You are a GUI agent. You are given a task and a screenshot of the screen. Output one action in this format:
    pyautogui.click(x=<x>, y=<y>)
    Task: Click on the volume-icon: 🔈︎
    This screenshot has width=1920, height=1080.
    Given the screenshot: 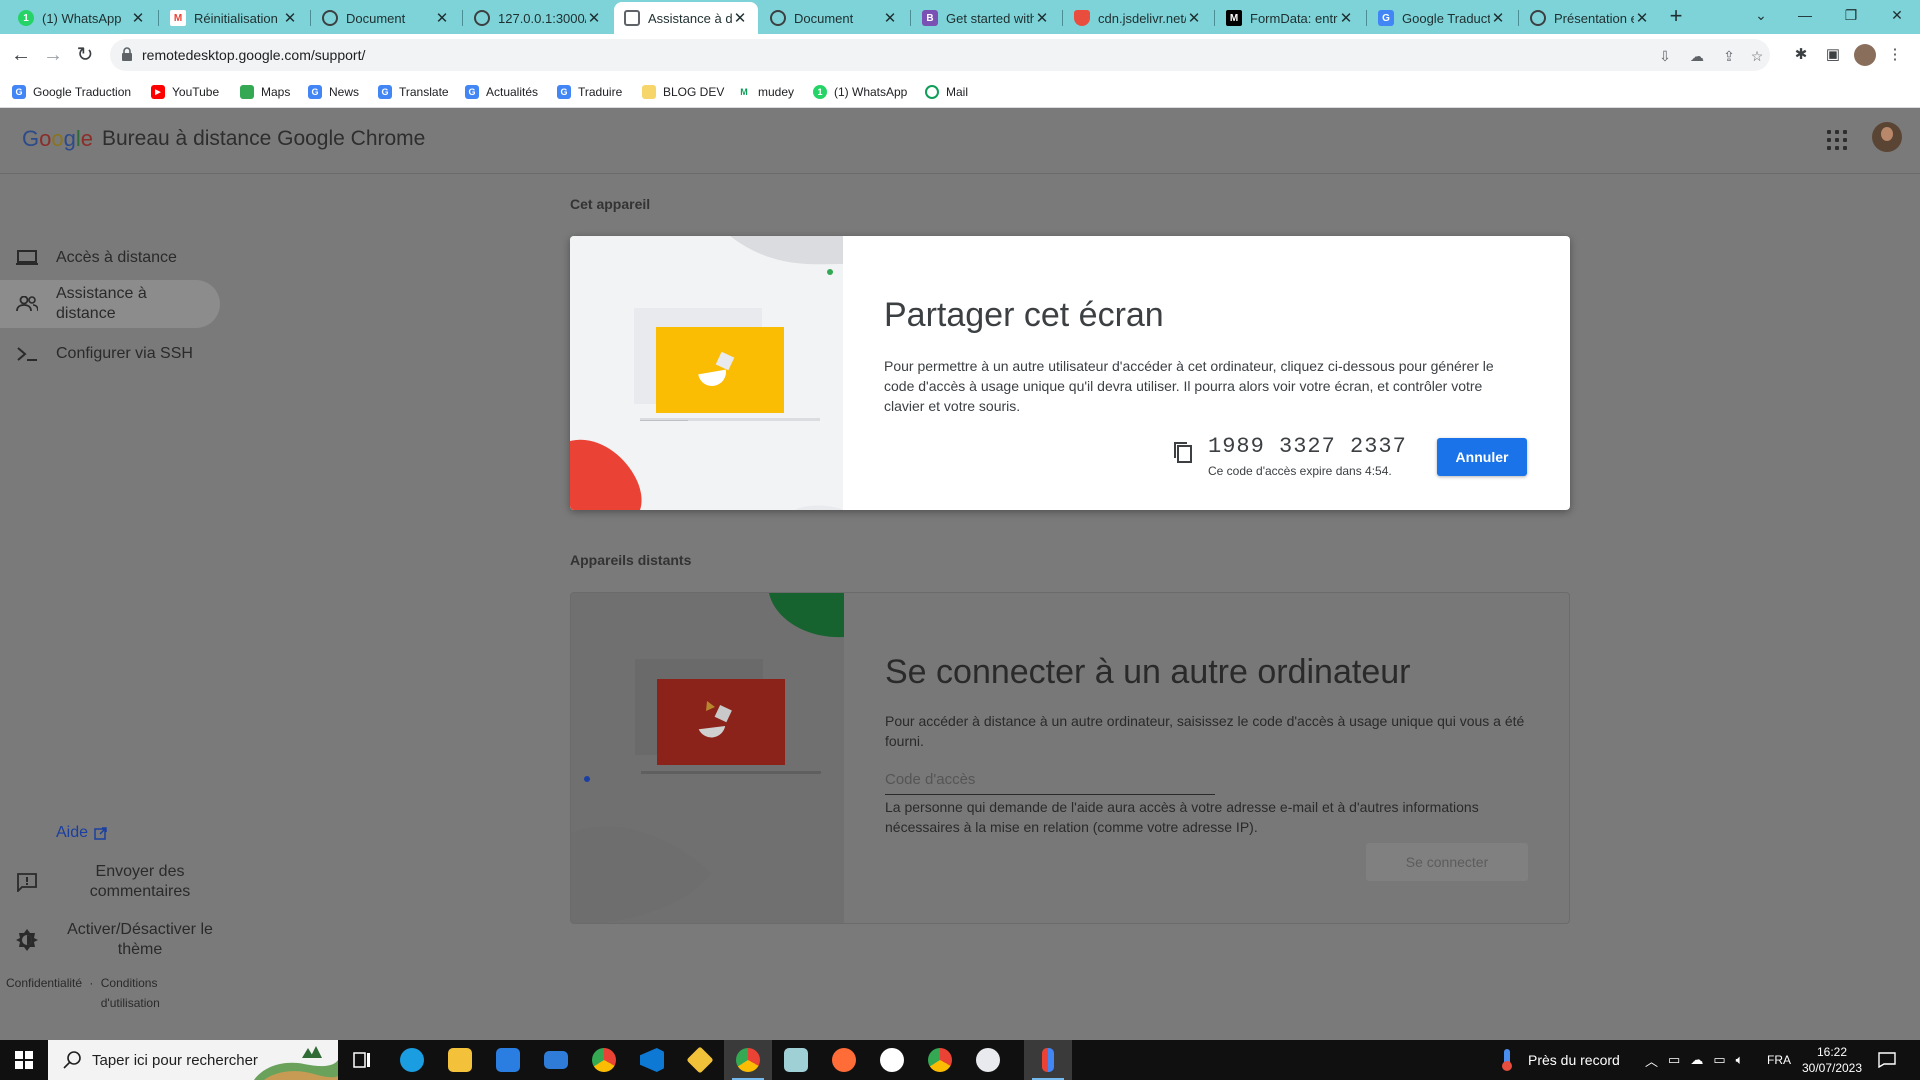 What is the action you would take?
    pyautogui.click(x=1740, y=1060)
    